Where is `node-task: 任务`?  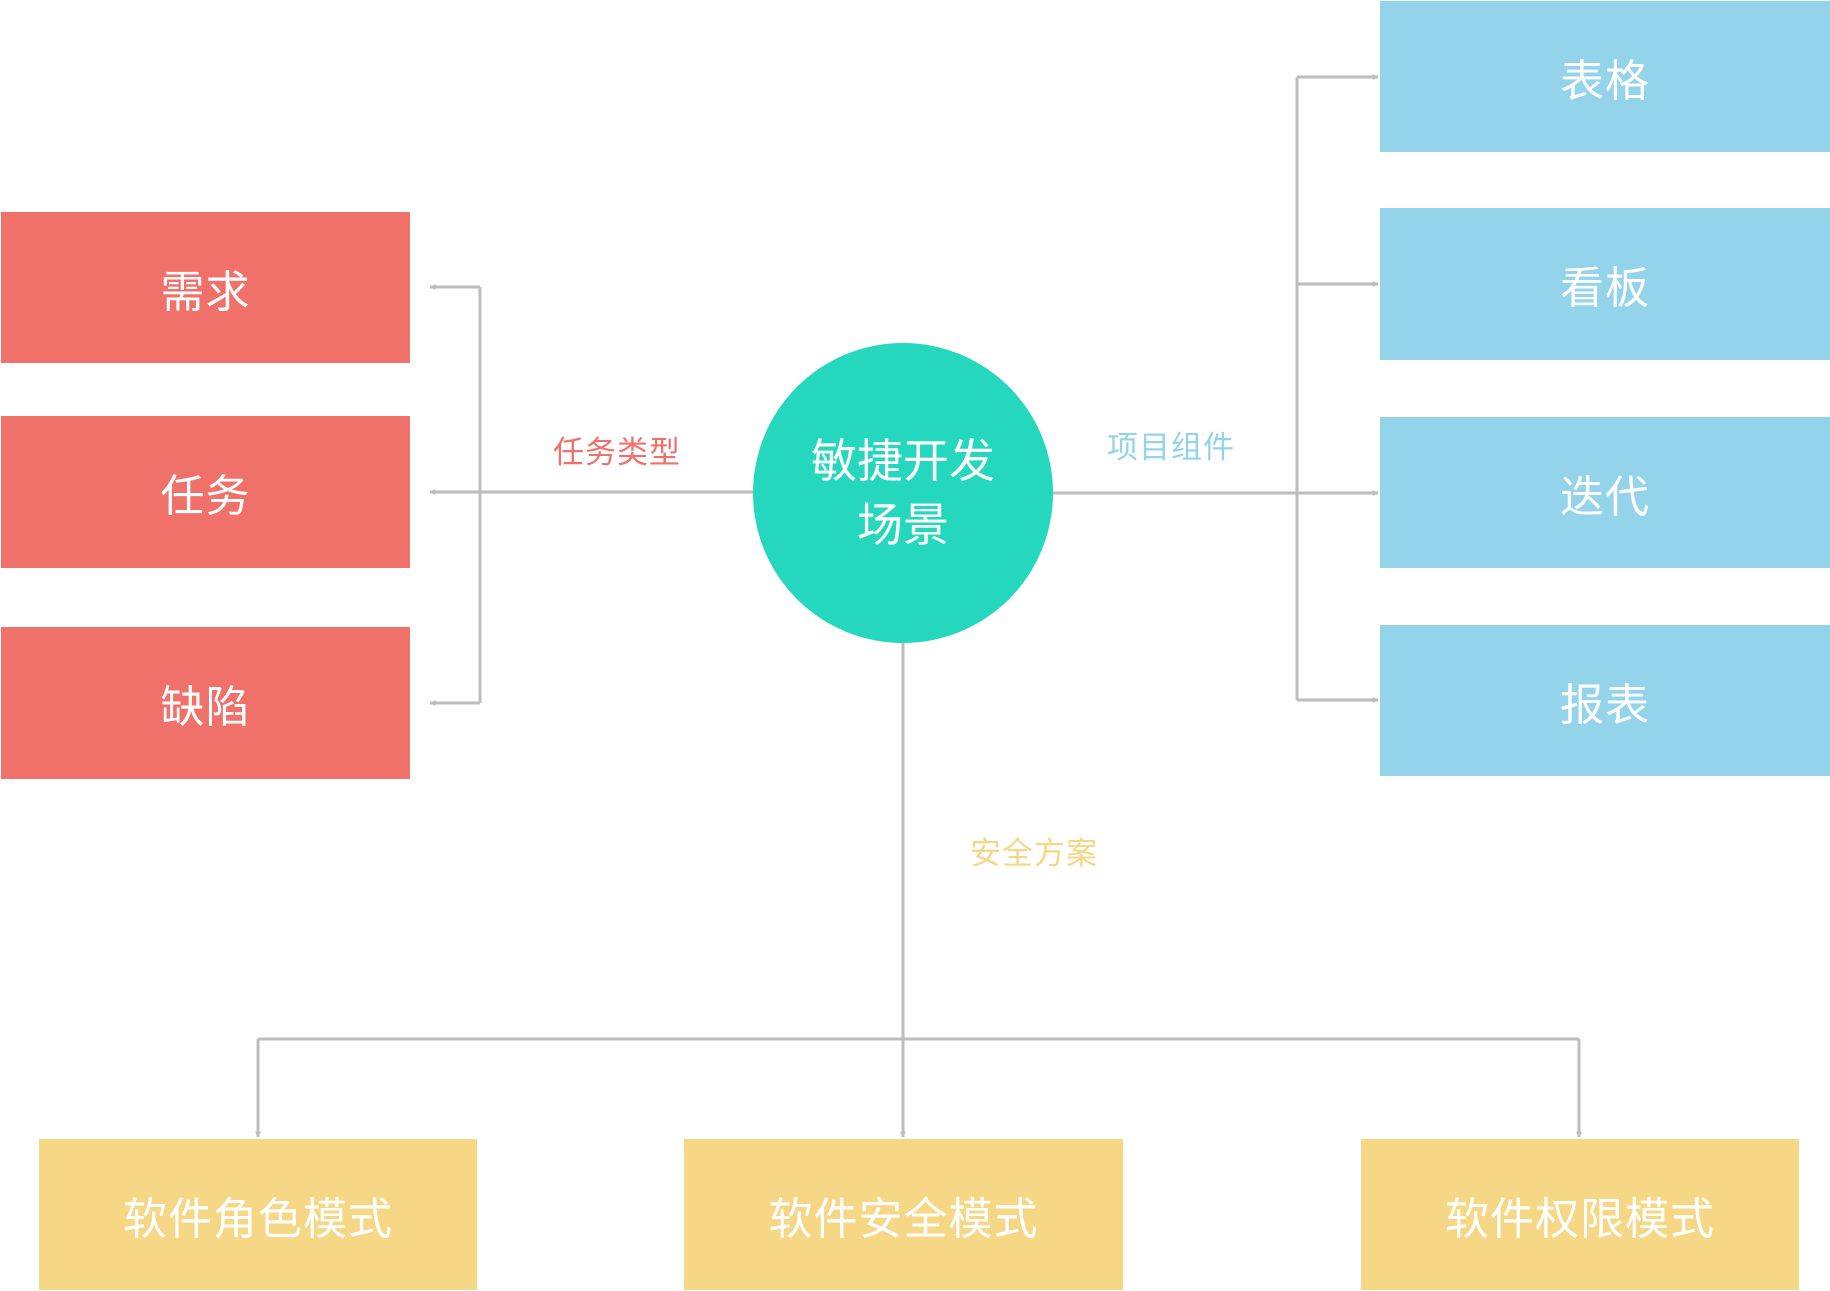
node-task: 任务 is located at coordinates (205, 492).